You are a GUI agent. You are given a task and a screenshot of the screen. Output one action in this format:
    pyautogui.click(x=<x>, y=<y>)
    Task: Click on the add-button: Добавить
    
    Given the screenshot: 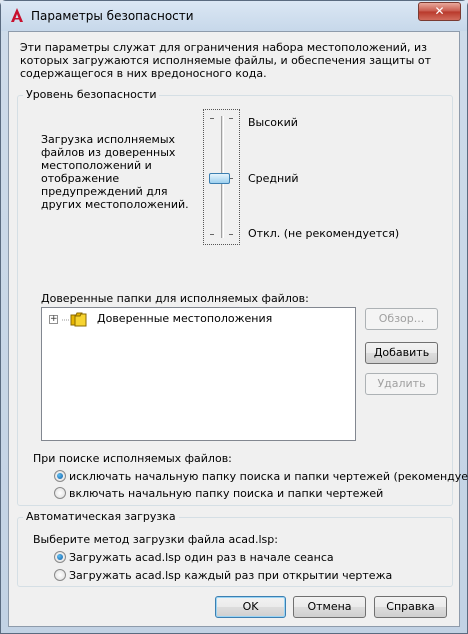 What is the action you would take?
    pyautogui.click(x=401, y=353)
    